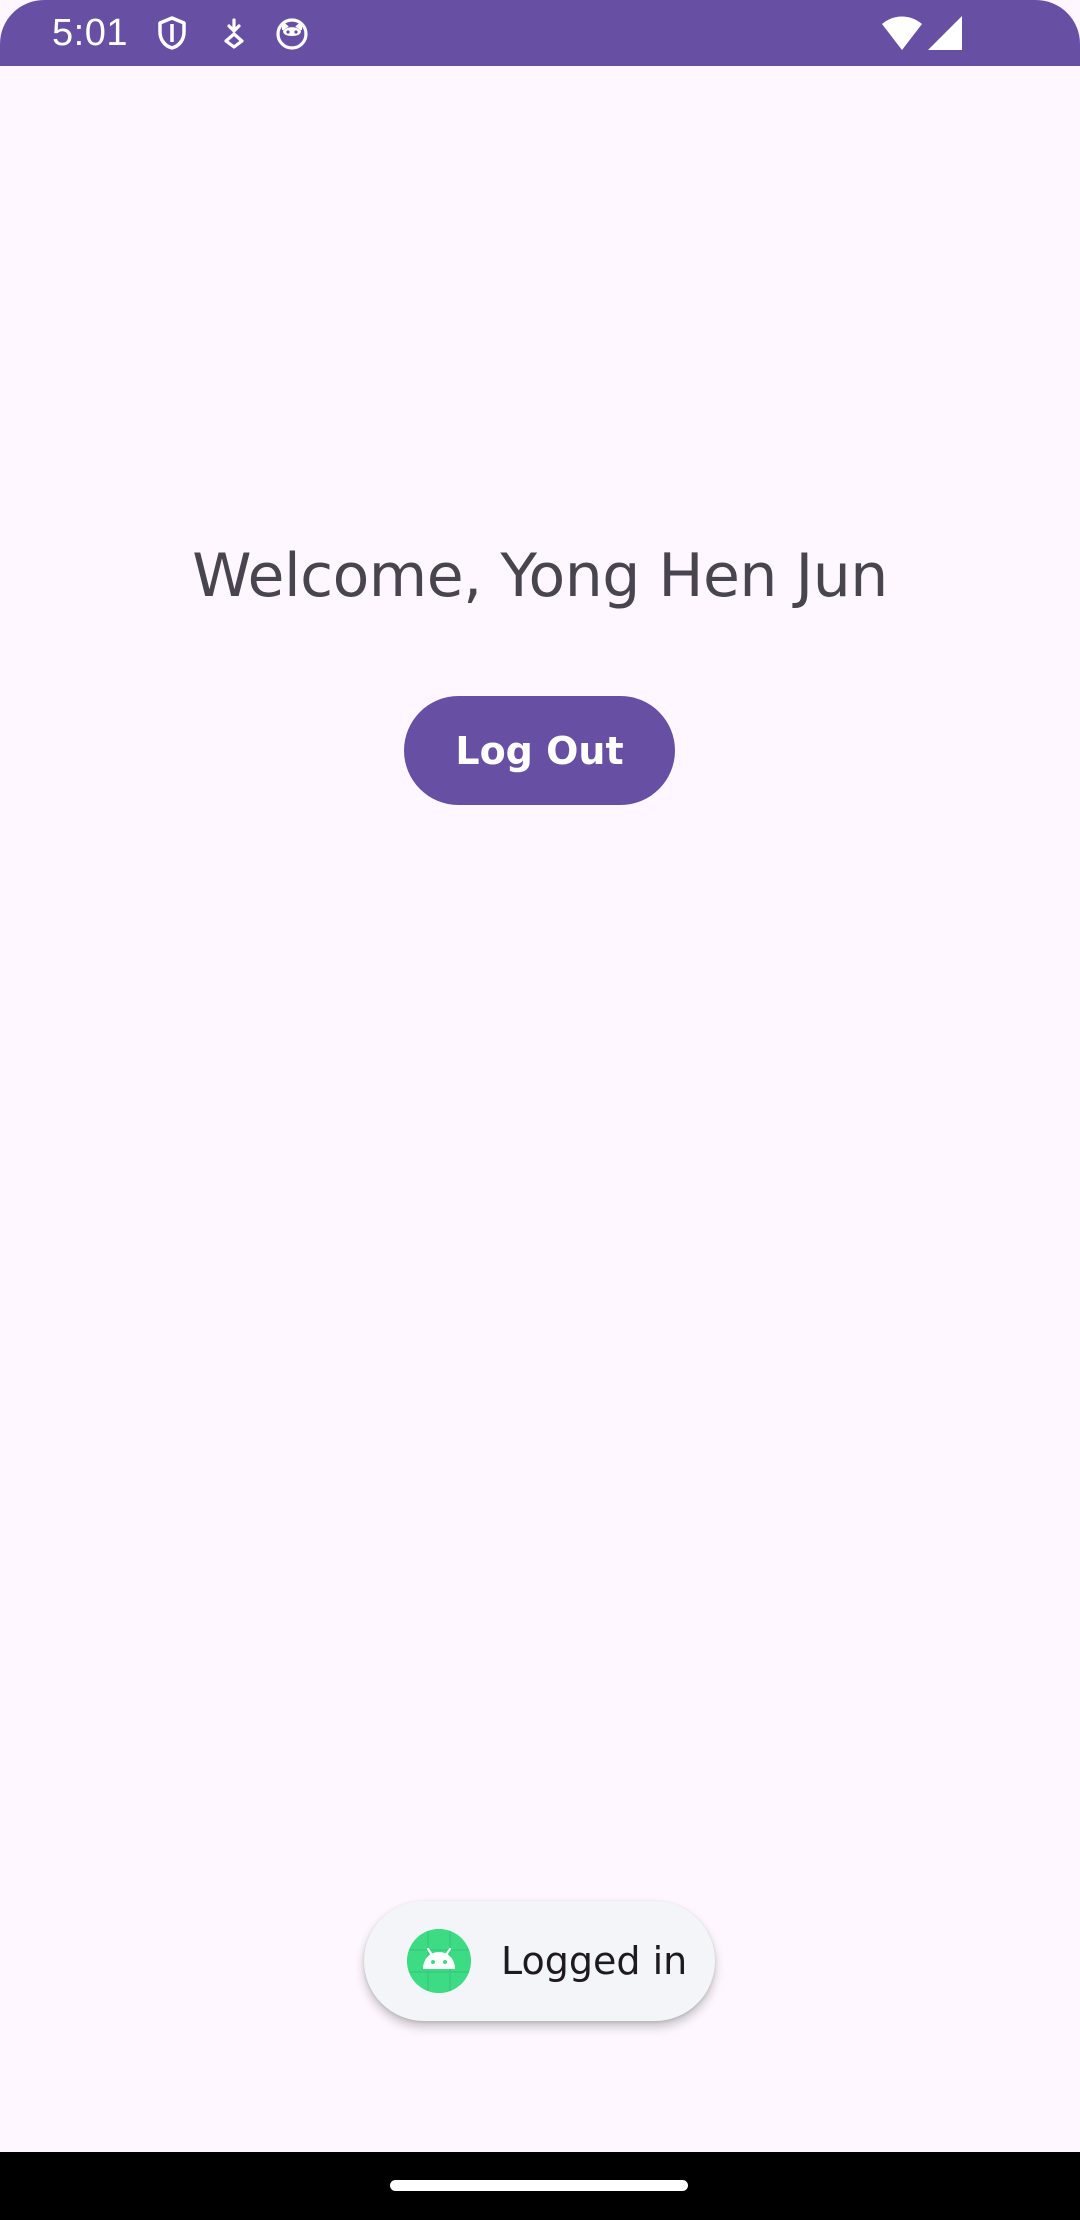 Image resolution: width=1080 pixels, height=2220 pixels. I want to click on toast: Logged in, so click(539, 1961).